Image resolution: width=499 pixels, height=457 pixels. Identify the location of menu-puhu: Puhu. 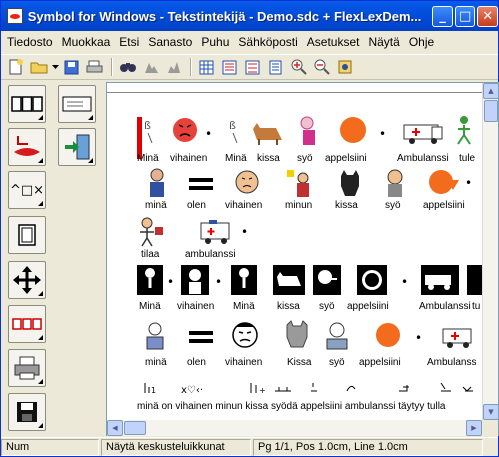
(215, 42).